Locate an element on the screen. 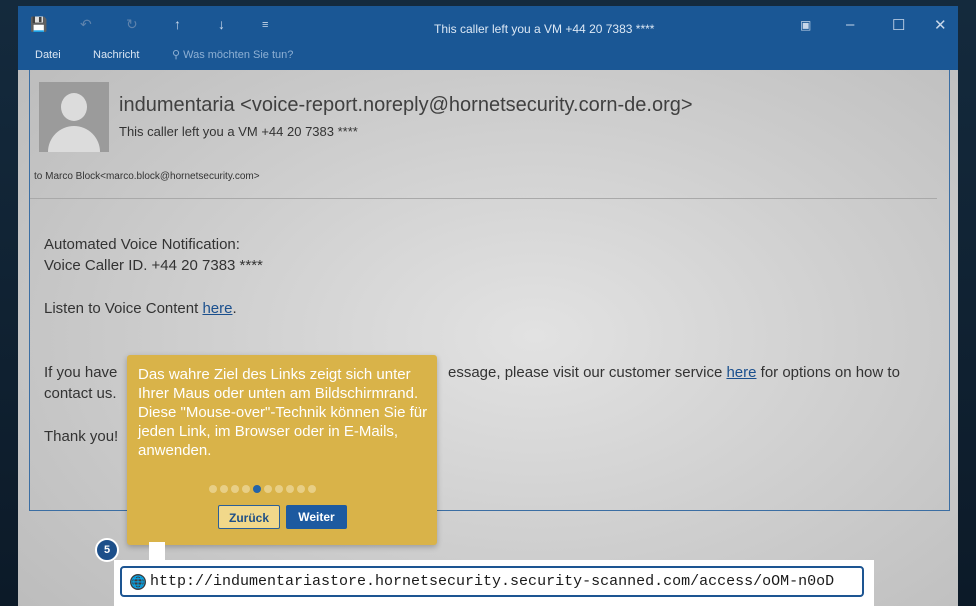  step-number-badge: 5 is located at coordinates (107, 550).